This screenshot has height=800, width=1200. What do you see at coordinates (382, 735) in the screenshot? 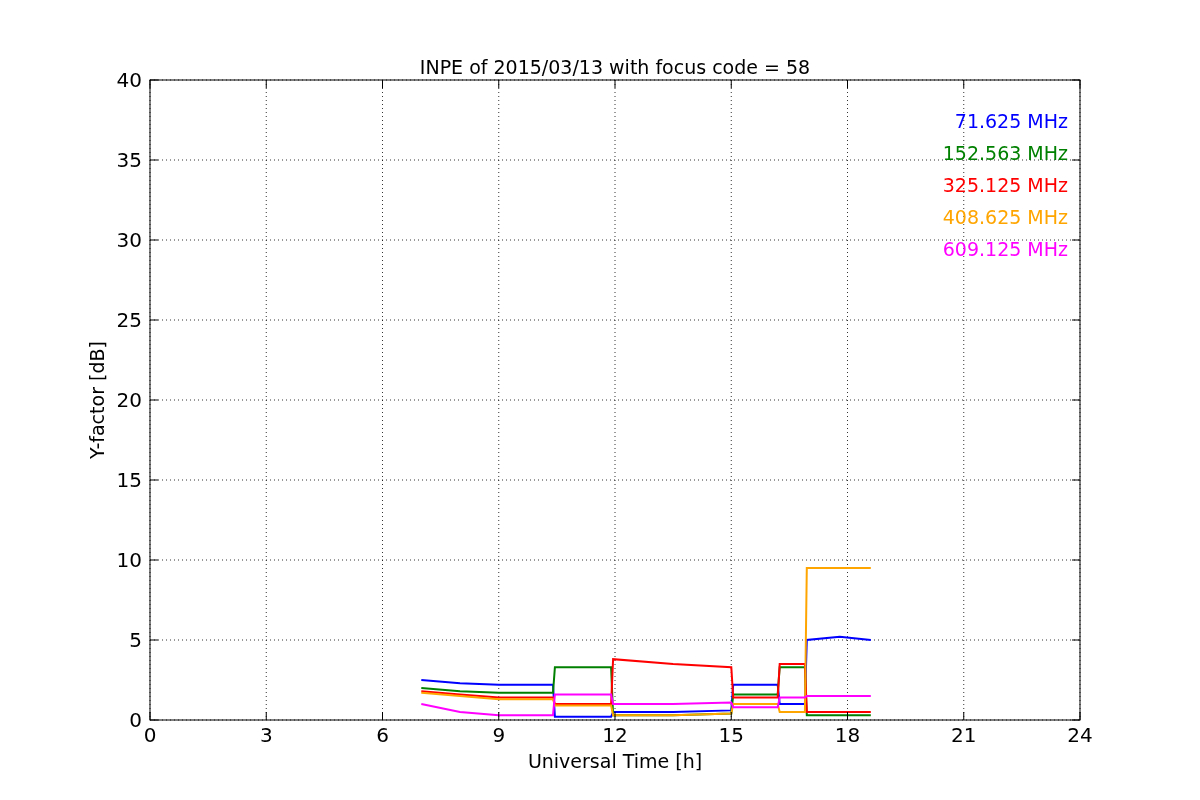
I see `x-tick-label: 6` at bounding box center [382, 735].